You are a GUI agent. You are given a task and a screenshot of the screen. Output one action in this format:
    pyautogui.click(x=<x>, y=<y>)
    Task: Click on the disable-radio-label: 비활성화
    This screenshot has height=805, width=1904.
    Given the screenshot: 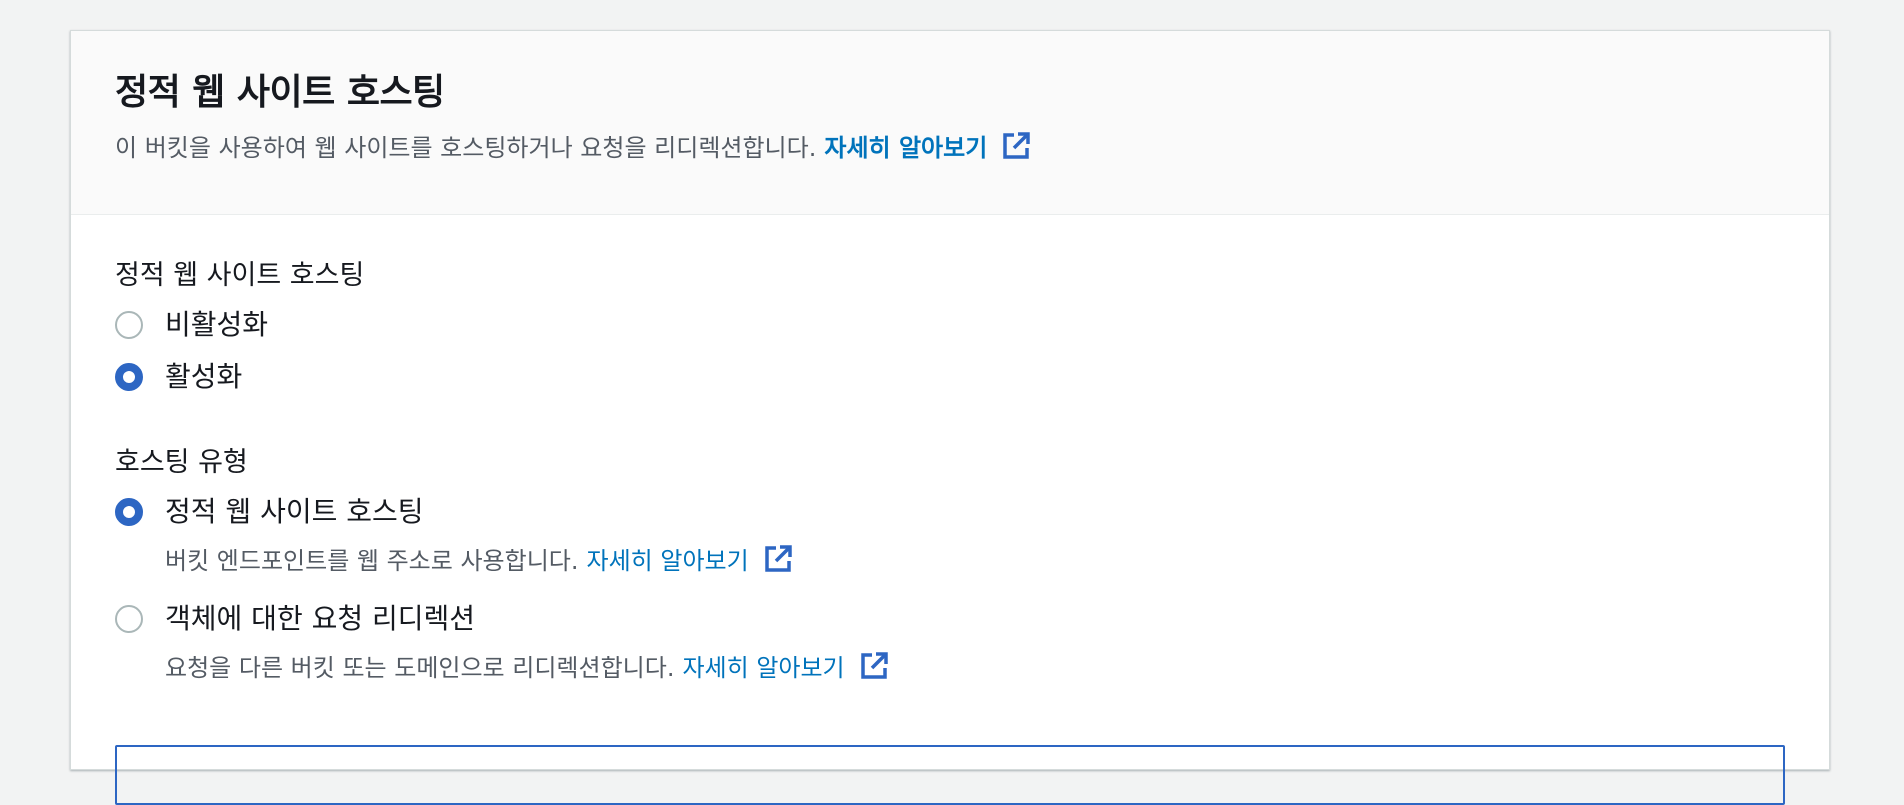 What is the action you would take?
    pyautogui.click(x=216, y=325)
    